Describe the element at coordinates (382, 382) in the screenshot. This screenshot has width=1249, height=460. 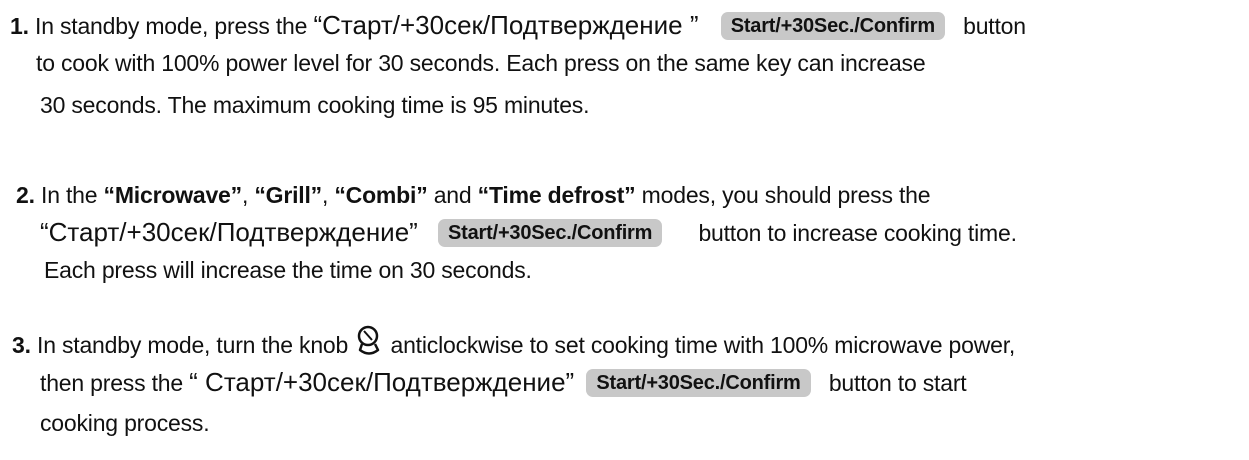
I see `russian-label: “ Старт/+30сек/Подтверждение”` at that location.